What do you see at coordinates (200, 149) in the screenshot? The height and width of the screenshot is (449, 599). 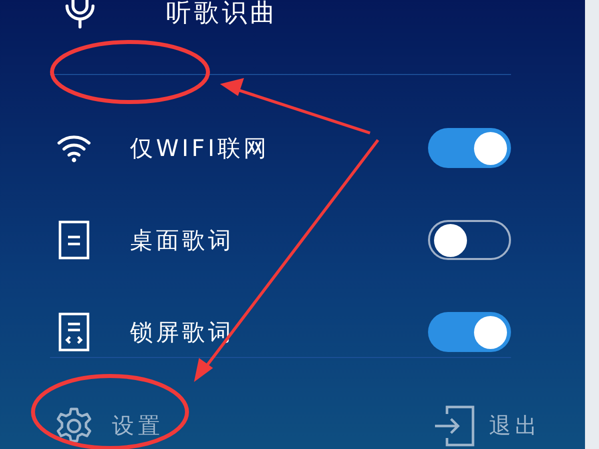 I see `setting-label: 仅WIFI联网` at bounding box center [200, 149].